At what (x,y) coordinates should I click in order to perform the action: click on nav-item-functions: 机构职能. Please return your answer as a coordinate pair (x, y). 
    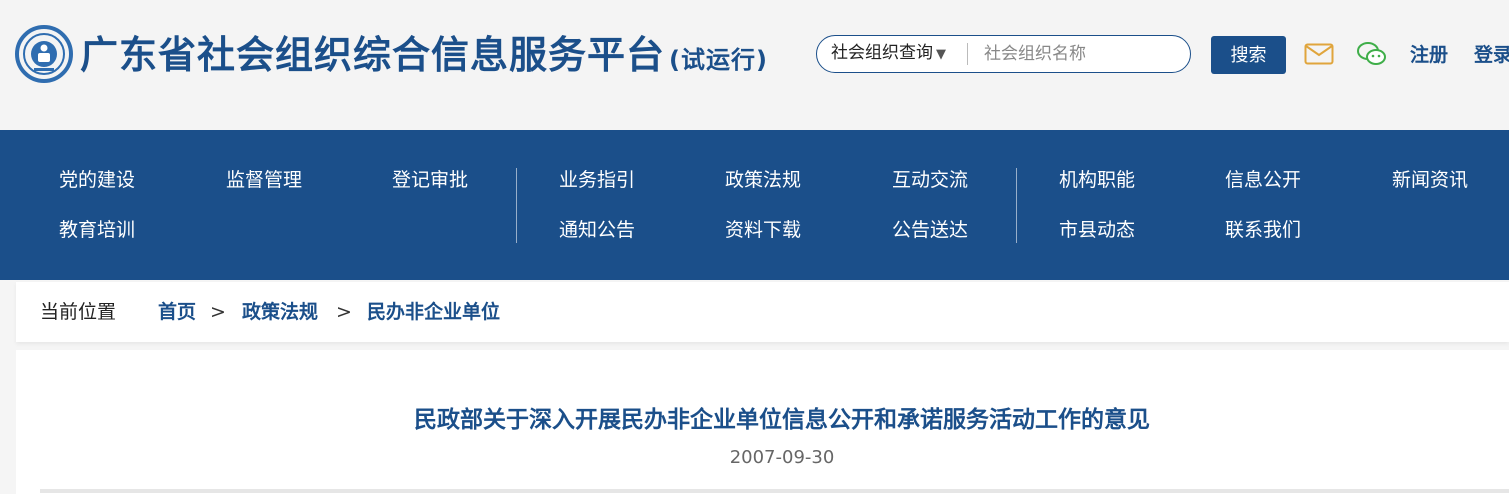
    Looking at the image, I should click on (1097, 180).